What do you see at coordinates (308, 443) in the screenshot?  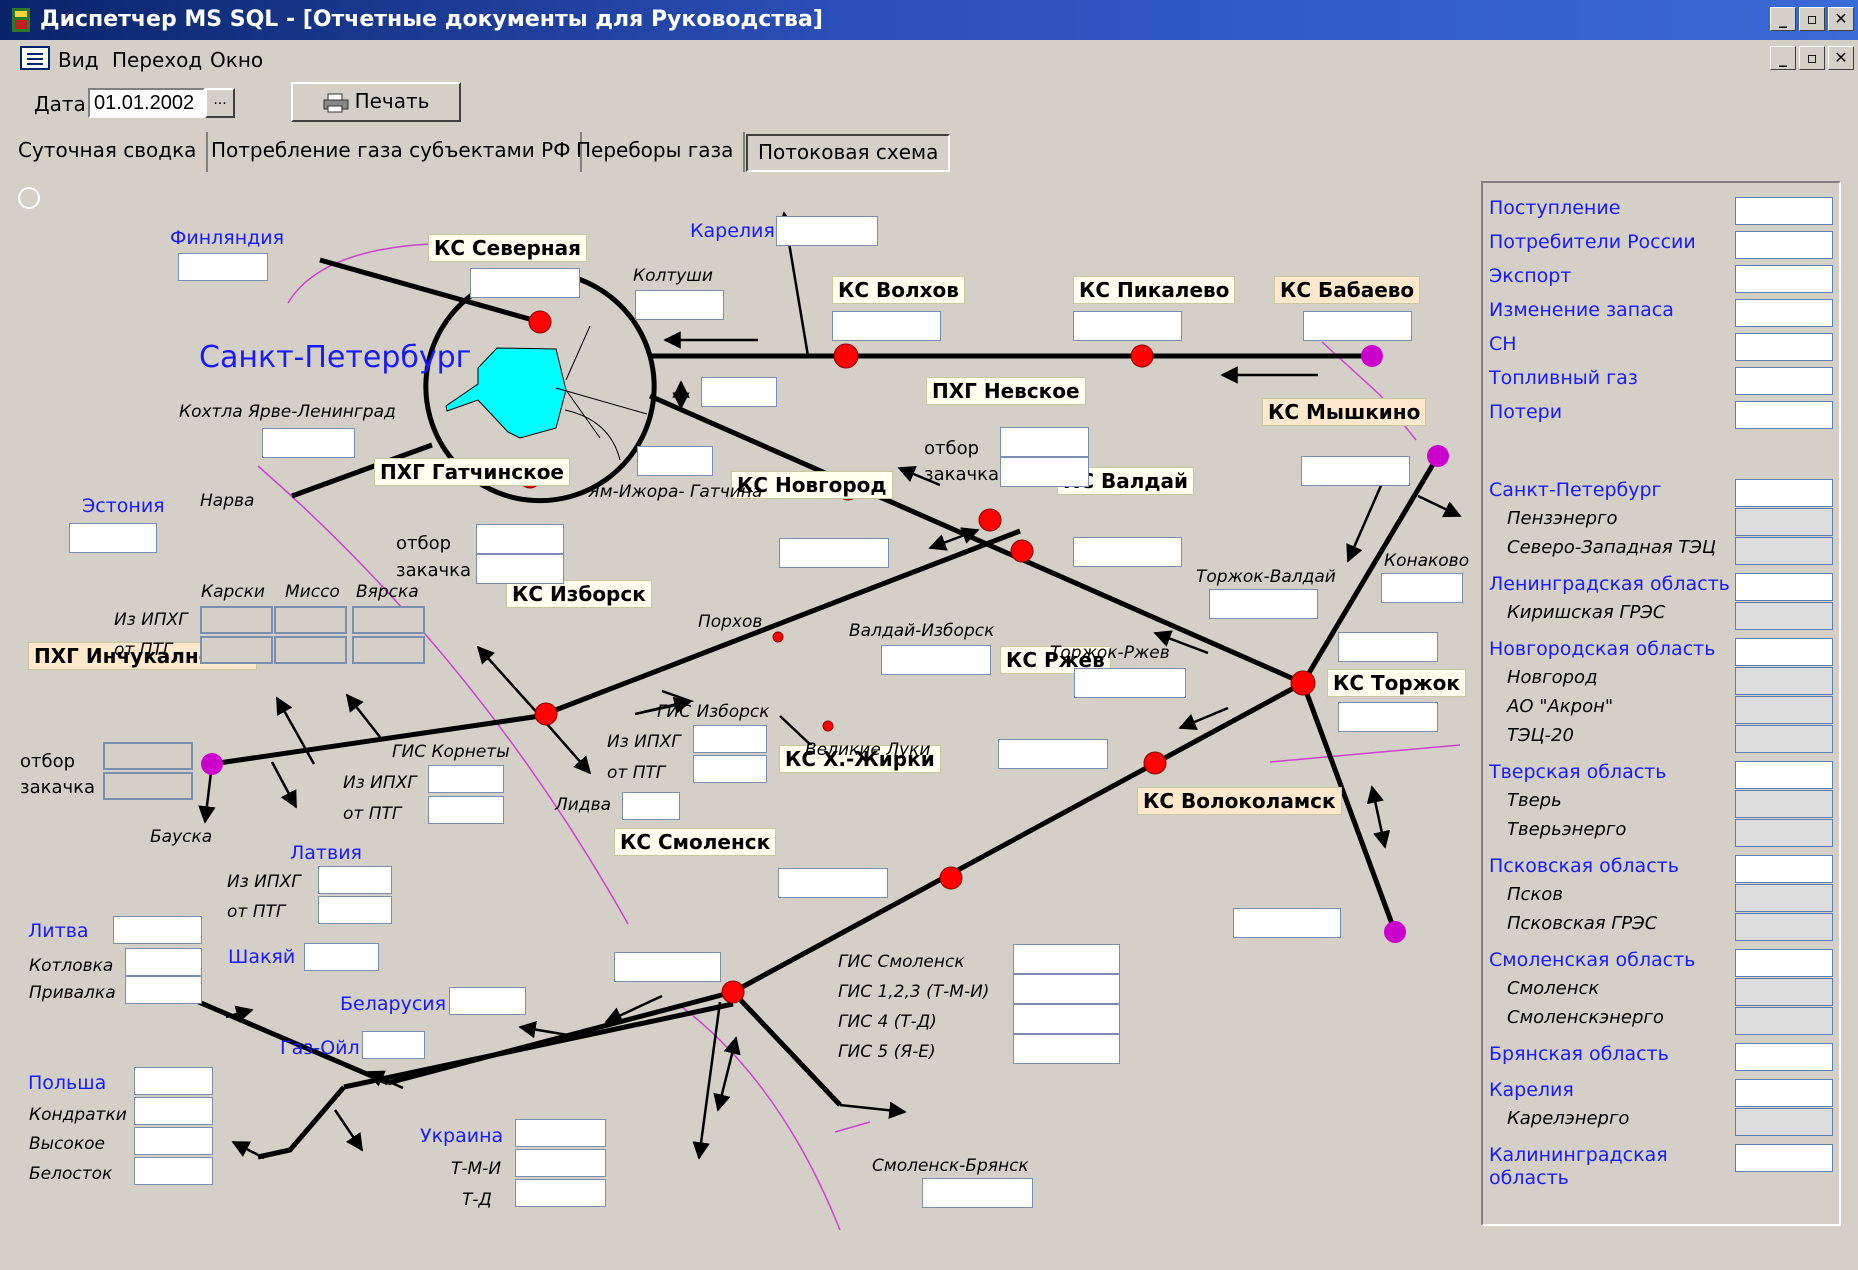 I see `kokhtla-field` at bounding box center [308, 443].